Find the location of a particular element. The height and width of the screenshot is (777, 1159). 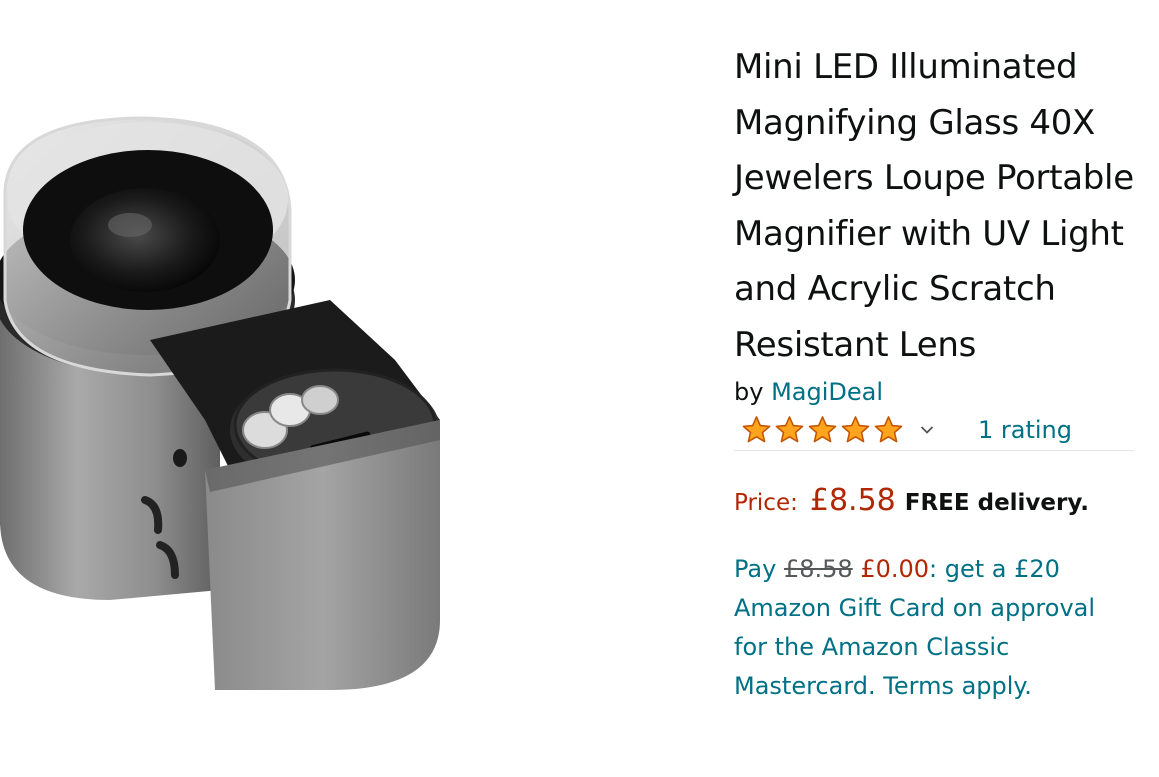

price-row: Price: £8.58 FREE delivery. is located at coordinates (934, 503).